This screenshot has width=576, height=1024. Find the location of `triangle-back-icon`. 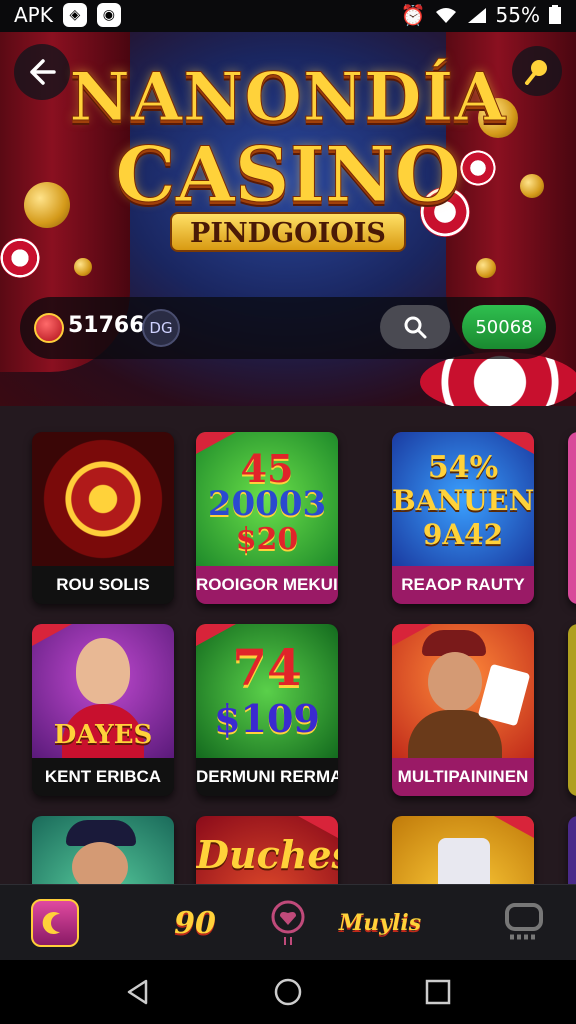

triangle-back-icon is located at coordinates (137, 992).